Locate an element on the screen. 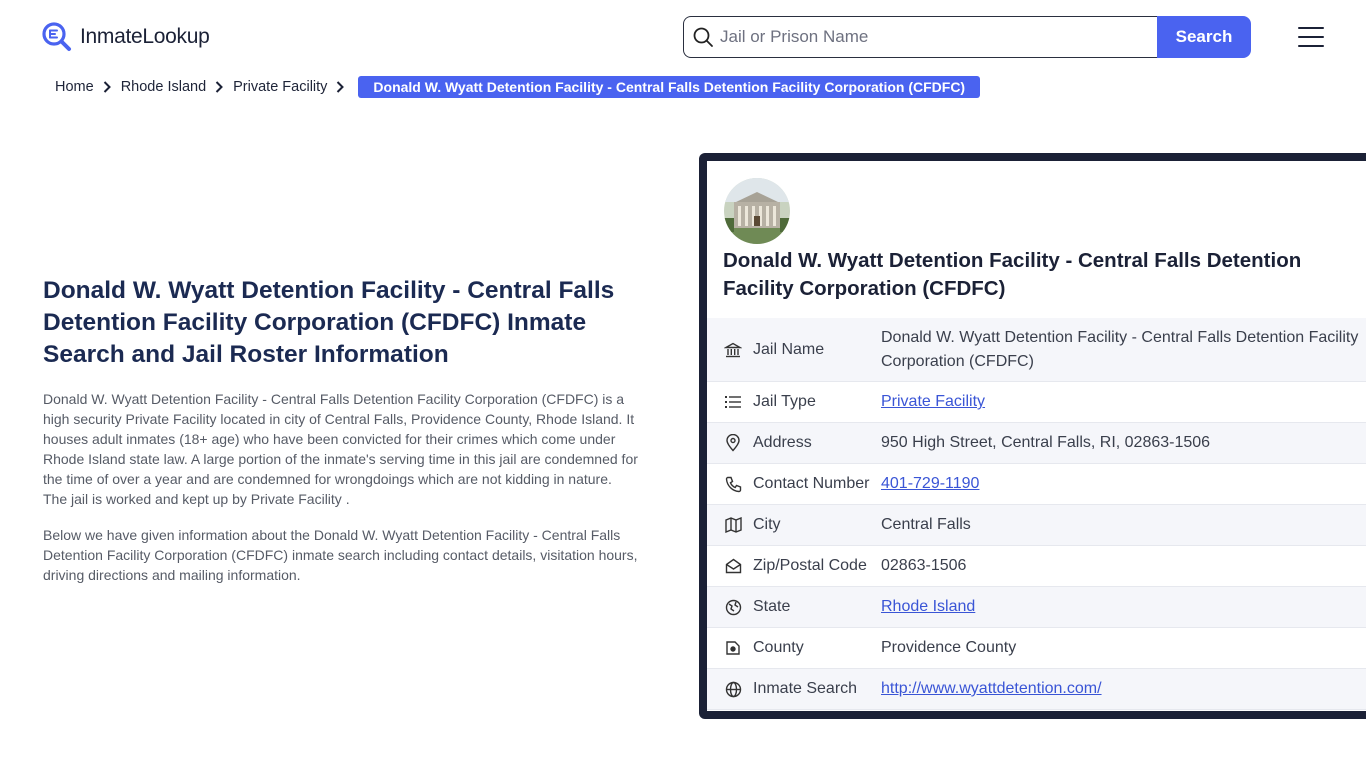 The height and width of the screenshot is (768, 1366). facility-photo is located at coordinates (757, 211).